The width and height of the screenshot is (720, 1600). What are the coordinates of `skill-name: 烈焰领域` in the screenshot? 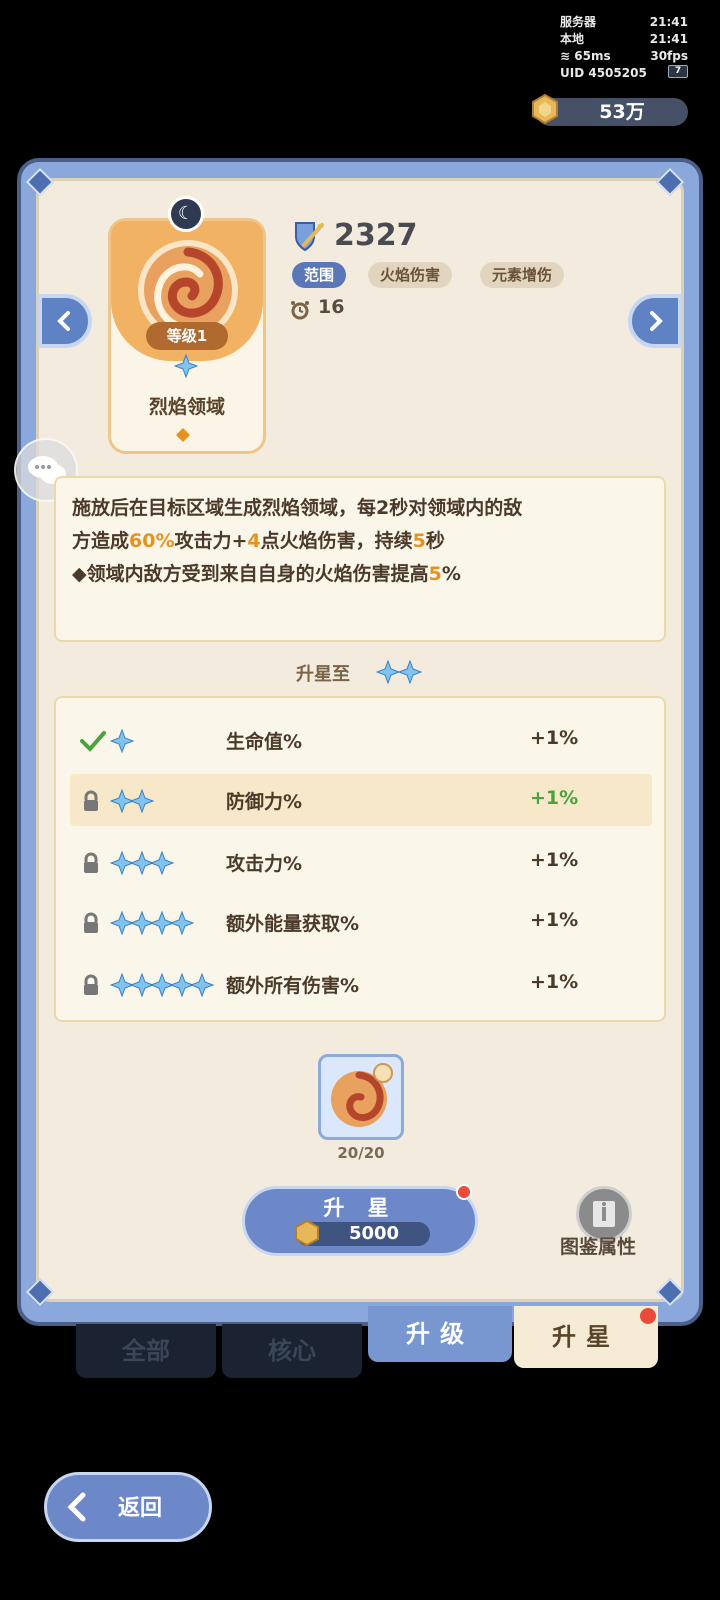 It's located at (186, 407).